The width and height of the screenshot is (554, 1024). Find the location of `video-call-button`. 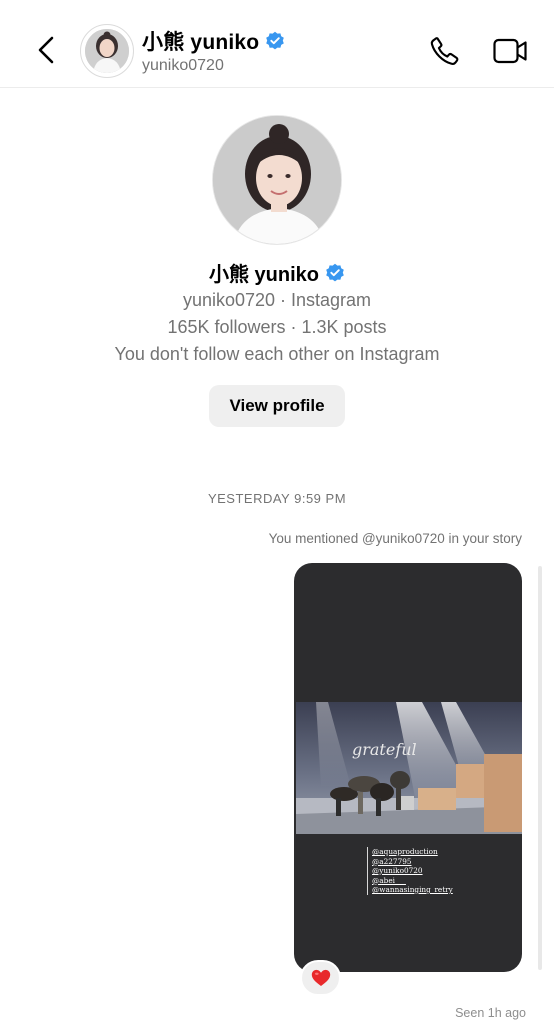

video-call-button is located at coordinates (510, 51).